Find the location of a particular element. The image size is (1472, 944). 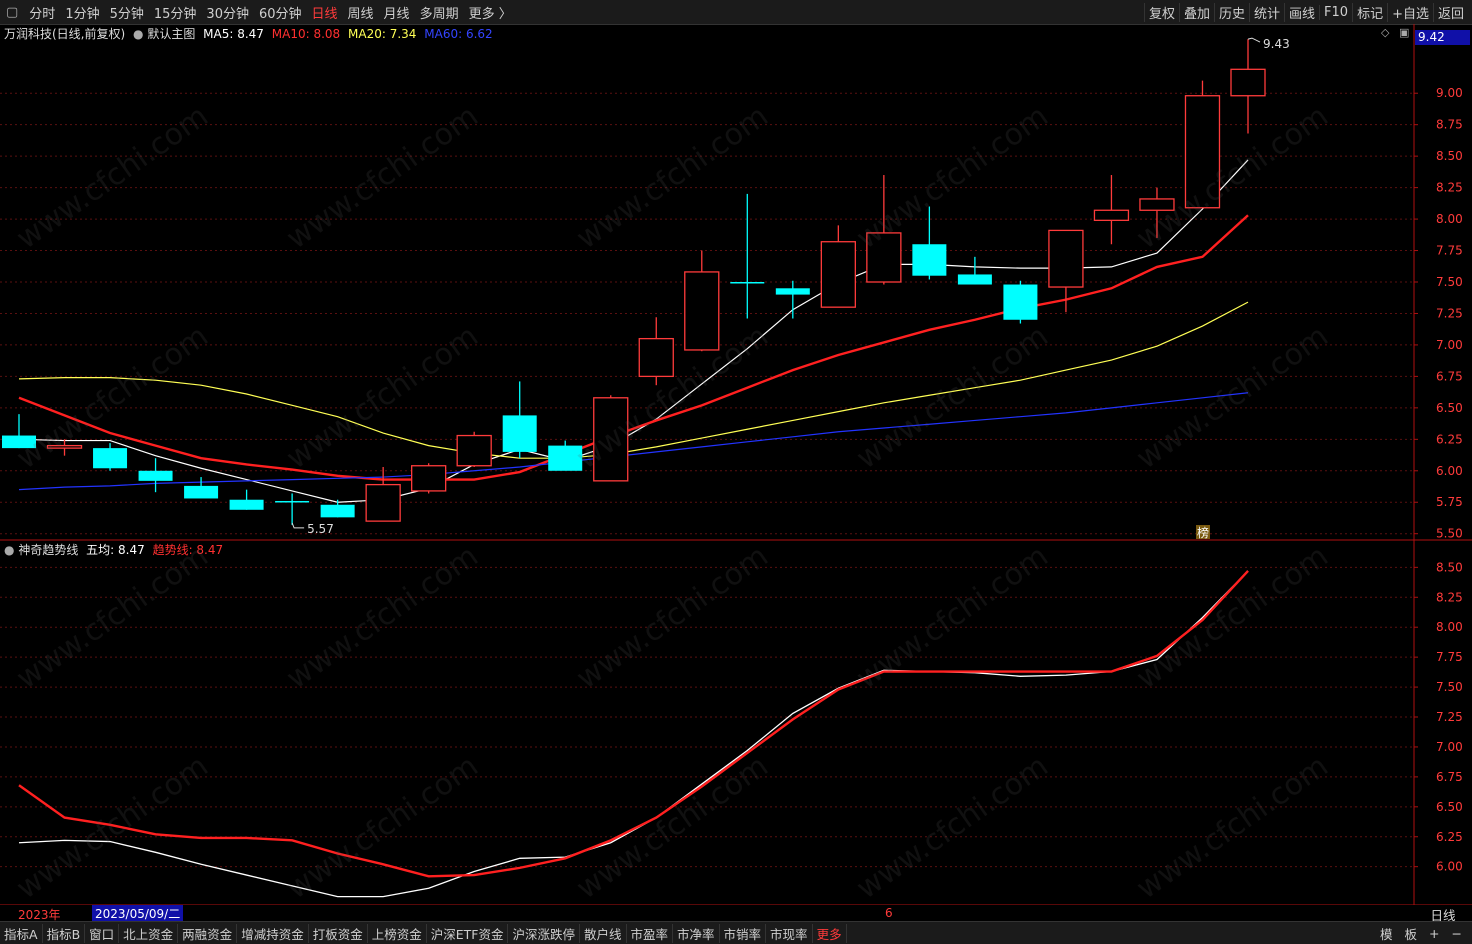

toolbar-button: 统计 is located at coordinates (1266, 12).